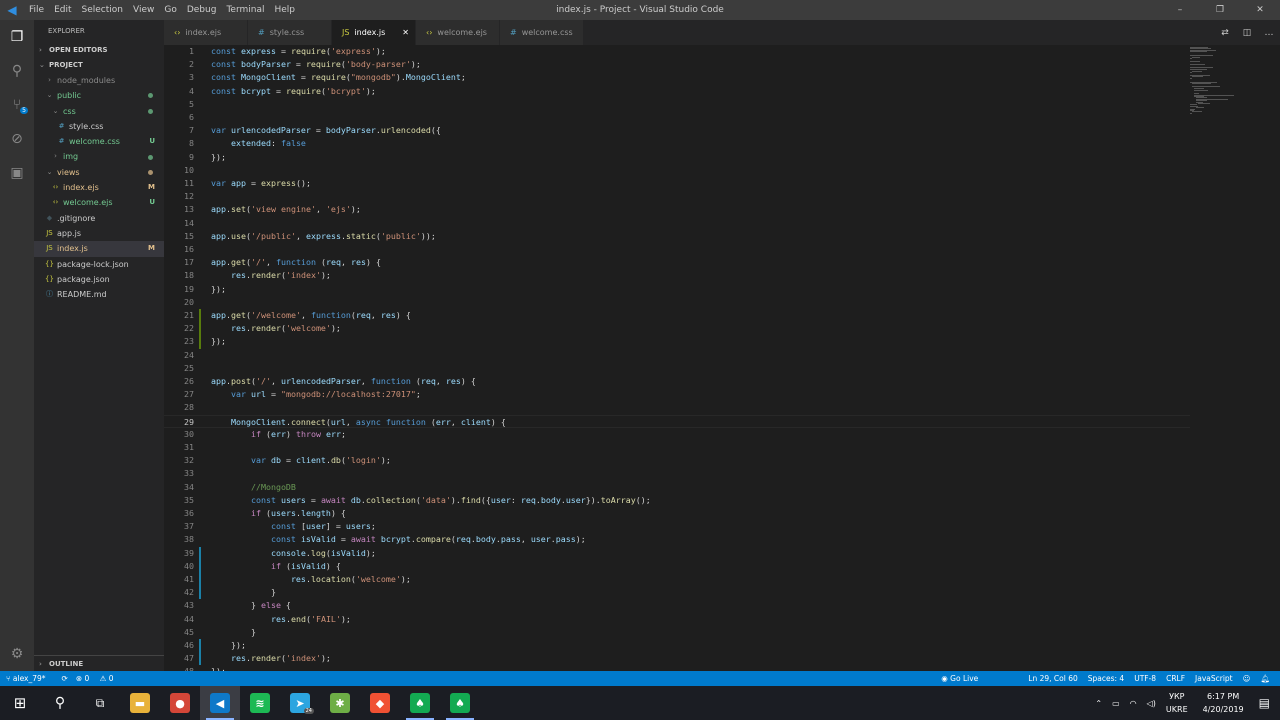 The width and height of the screenshot is (1280, 720). What do you see at coordinates (964, 678) in the screenshot?
I see `go-live-button: ◉ Go Live` at bounding box center [964, 678].